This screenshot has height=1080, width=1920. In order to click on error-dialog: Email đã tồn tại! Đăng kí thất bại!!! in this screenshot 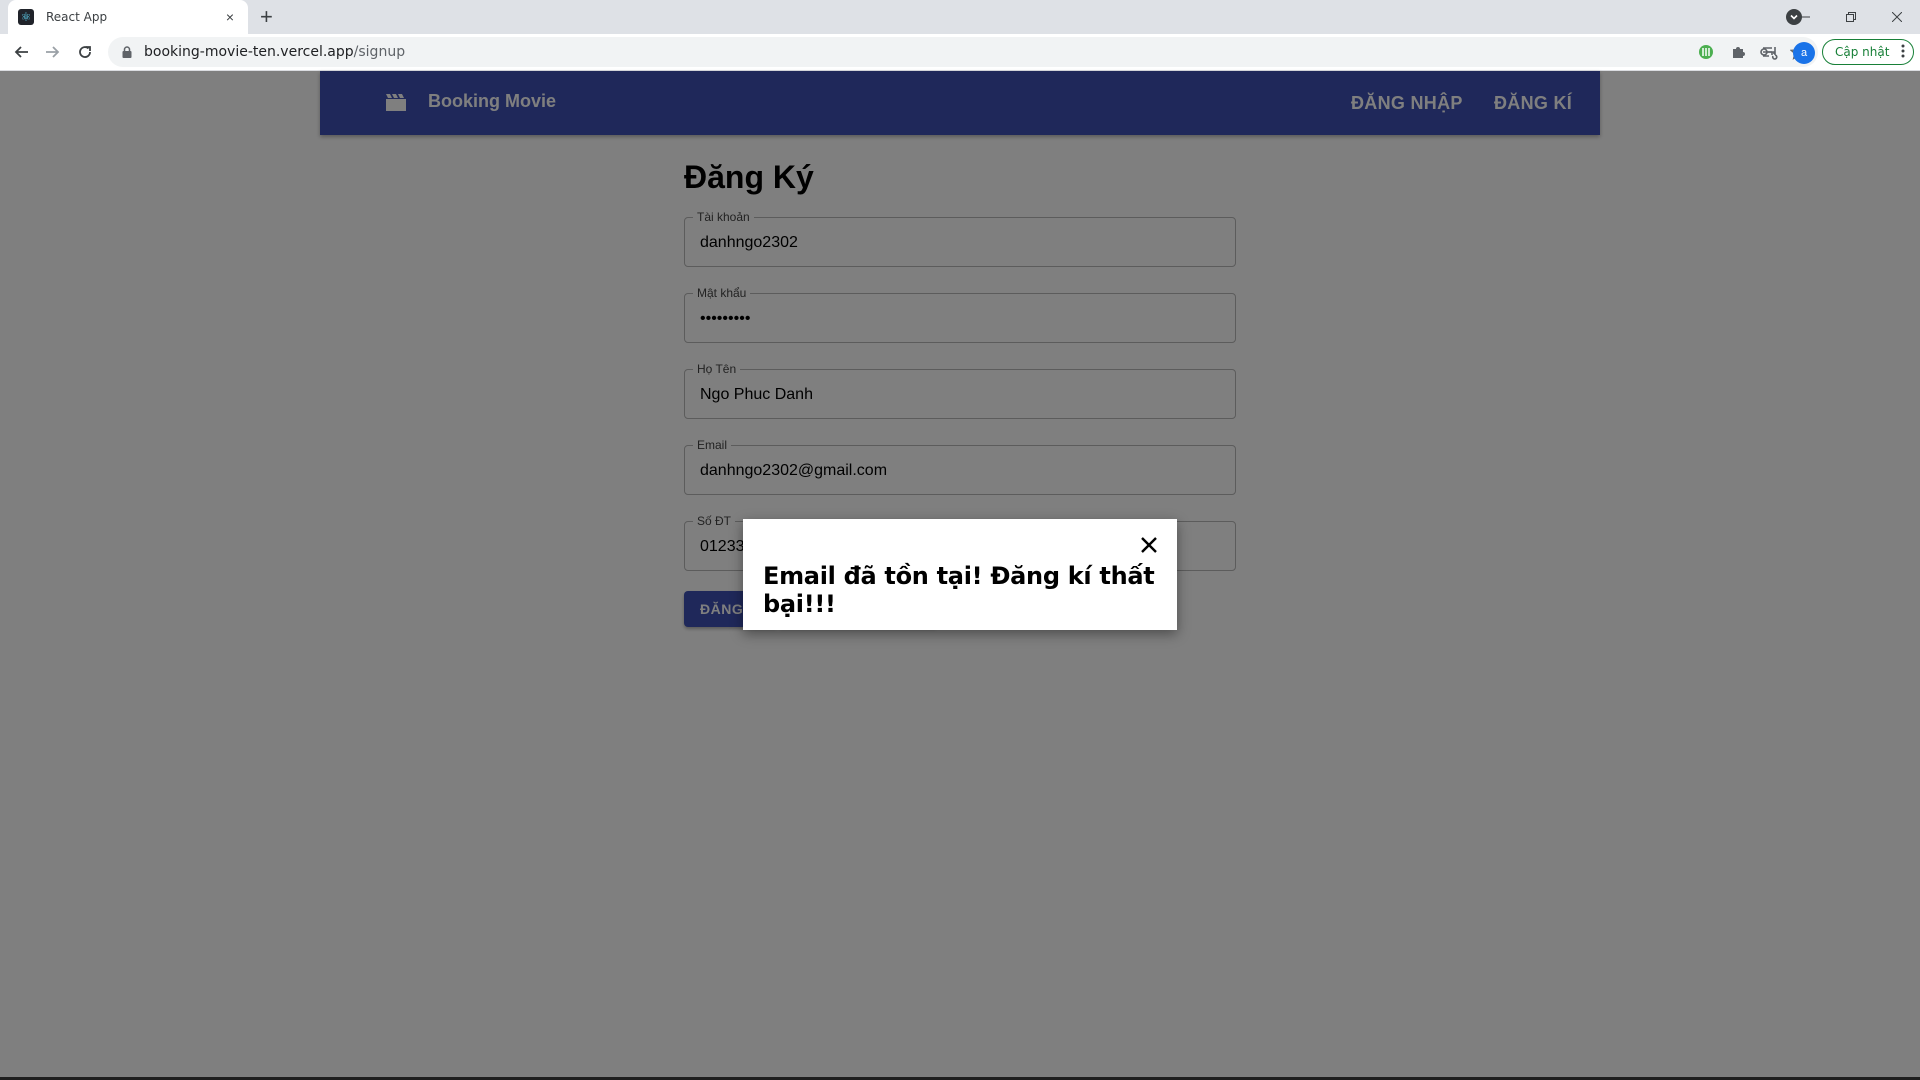, I will do `click(960, 574)`.